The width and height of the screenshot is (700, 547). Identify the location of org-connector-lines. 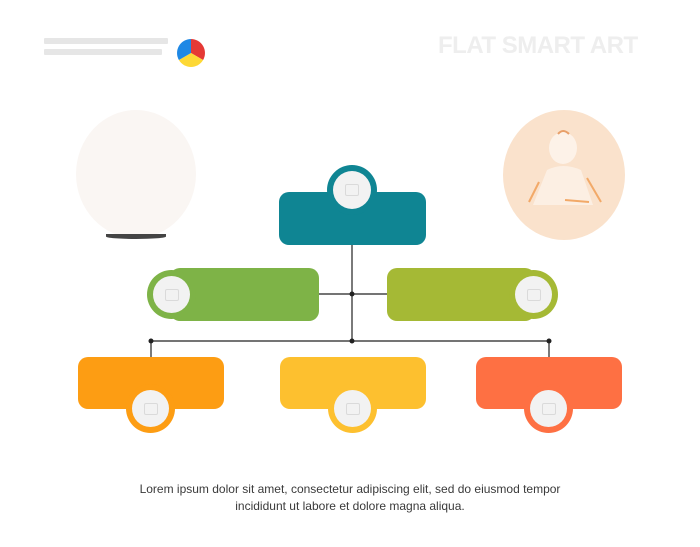
(350, 301).